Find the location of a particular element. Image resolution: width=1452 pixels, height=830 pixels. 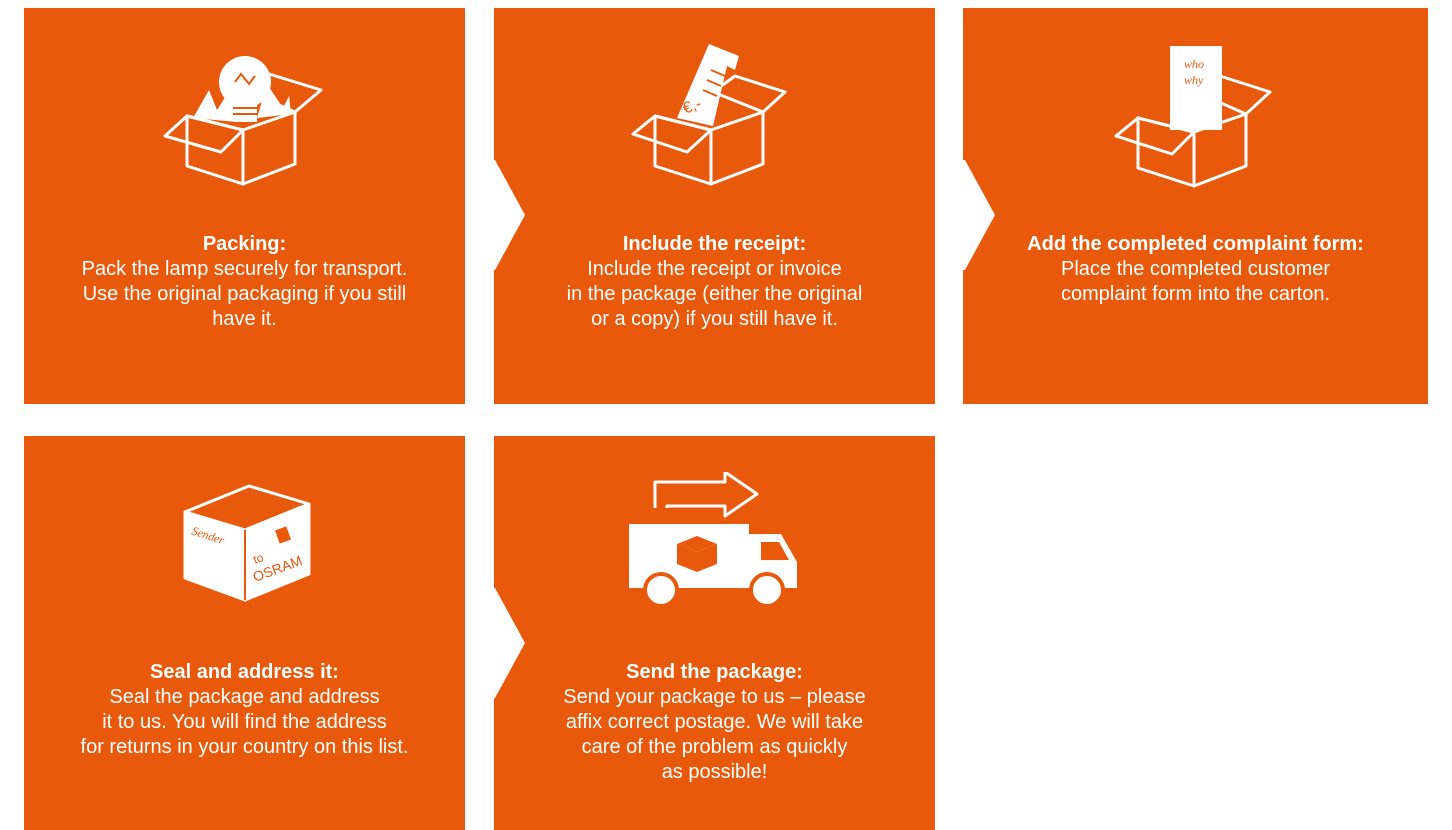

step-text-line: care of the problem as quickly is located at coordinates (714, 747).